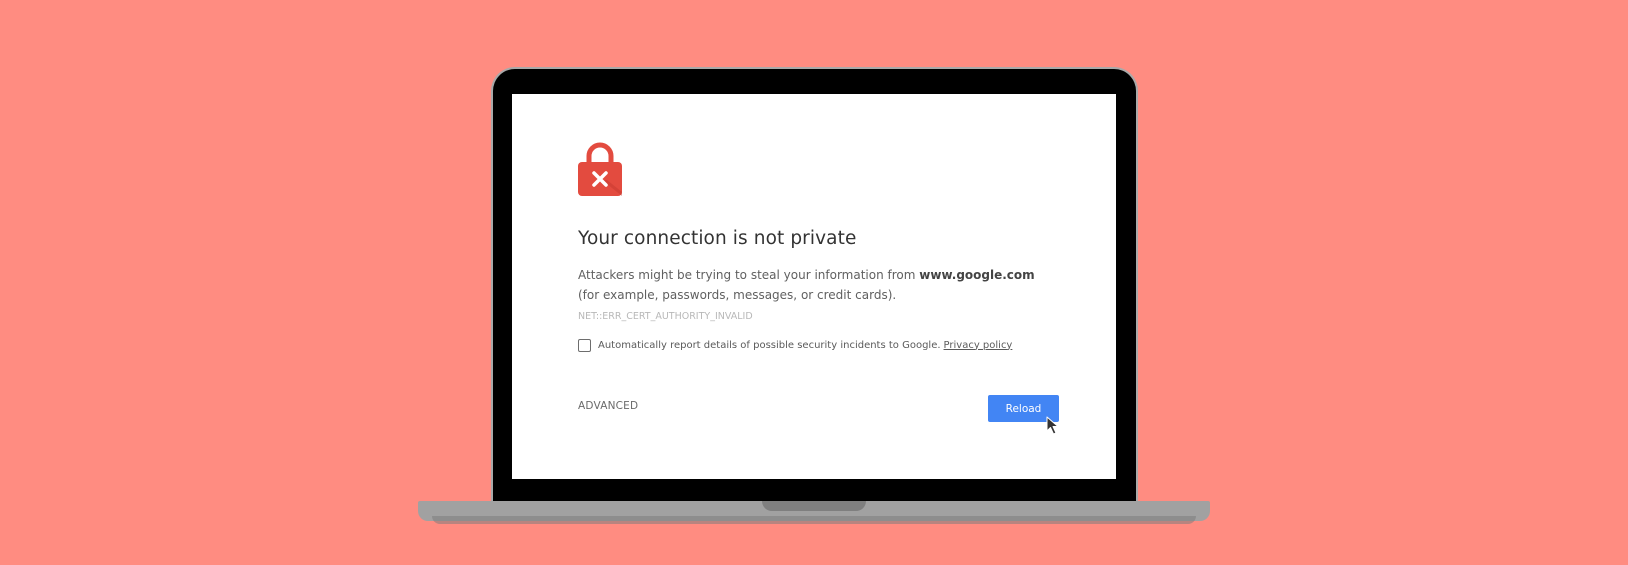 This screenshot has width=1628, height=565. What do you see at coordinates (600, 169) in the screenshot?
I see `lock-error-icon` at bounding box center [600, 169].